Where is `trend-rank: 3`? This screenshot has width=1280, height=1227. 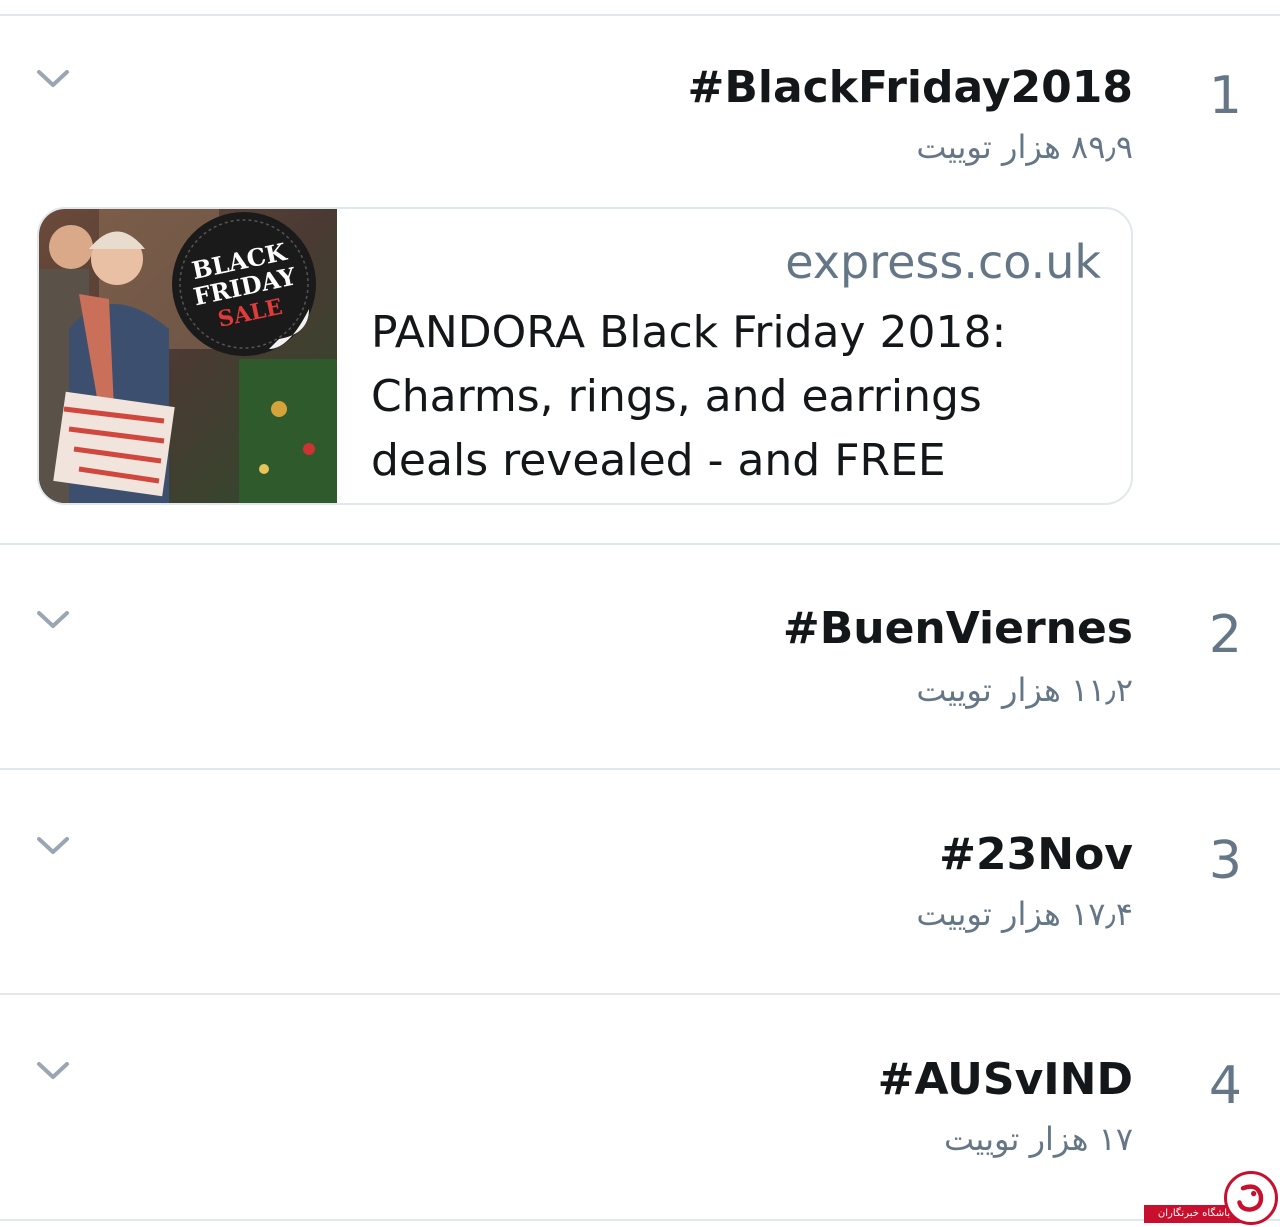 trend-rank: 3 is located at coordinates (1225, 861).